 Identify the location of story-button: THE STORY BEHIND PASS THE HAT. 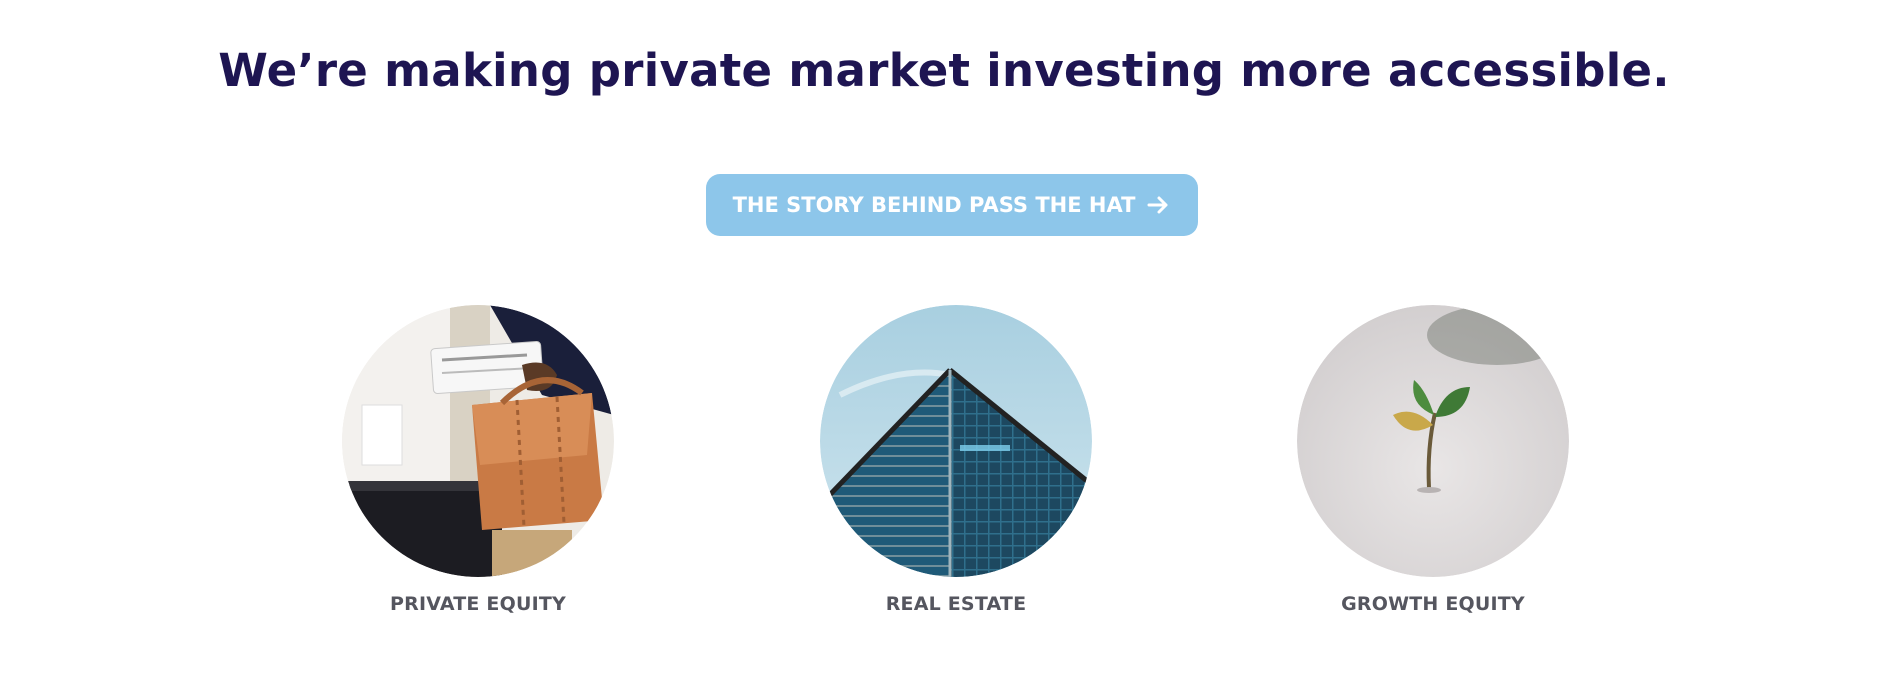
(952, 205).